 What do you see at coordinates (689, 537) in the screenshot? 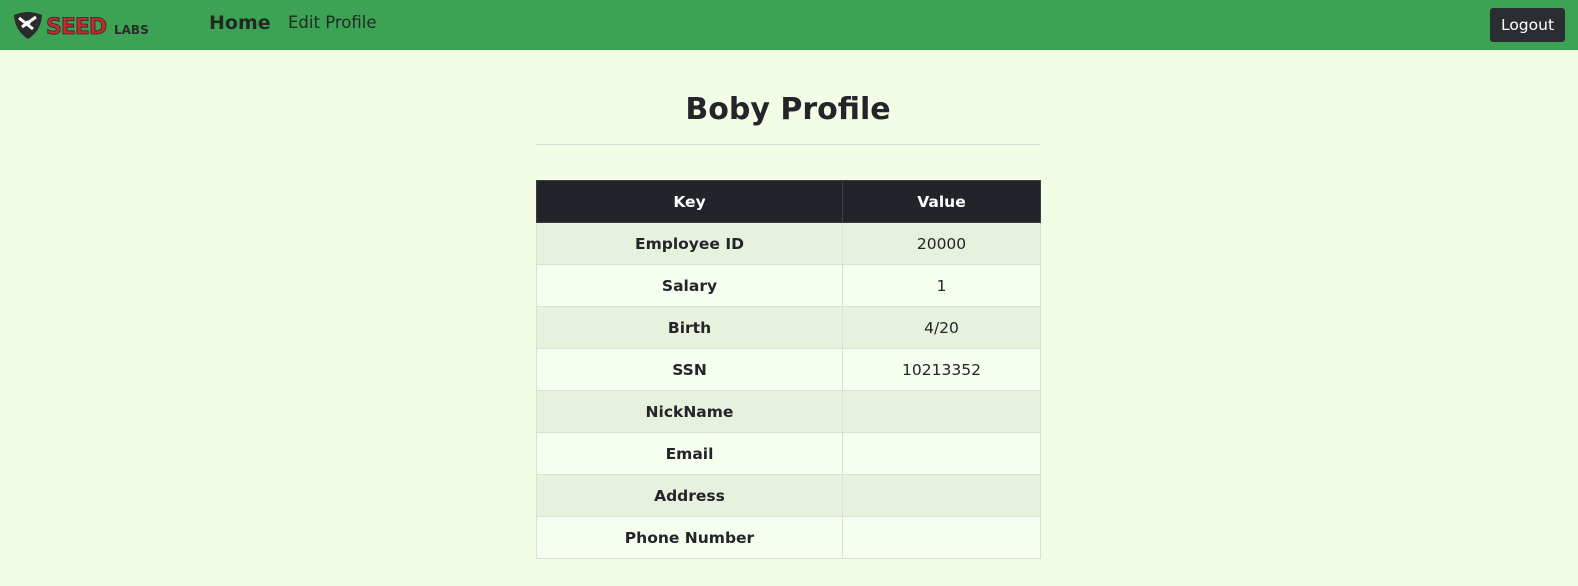
I see `row-key: Phone Number` at bounding box center [689, 537].